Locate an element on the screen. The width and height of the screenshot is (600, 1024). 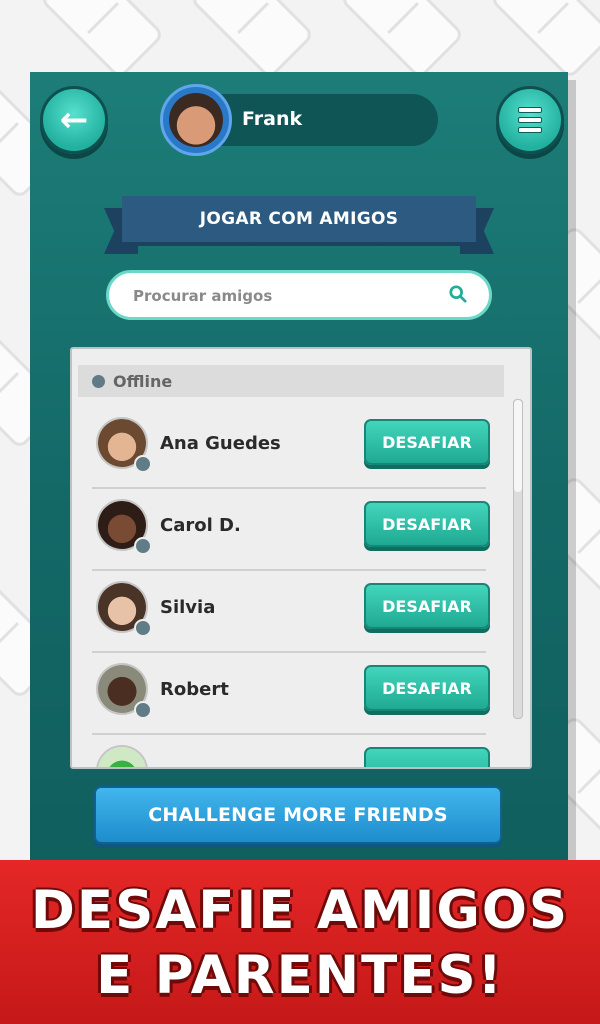
list-item: Silvia DESAFIAR is located at coordinates (291, 611).